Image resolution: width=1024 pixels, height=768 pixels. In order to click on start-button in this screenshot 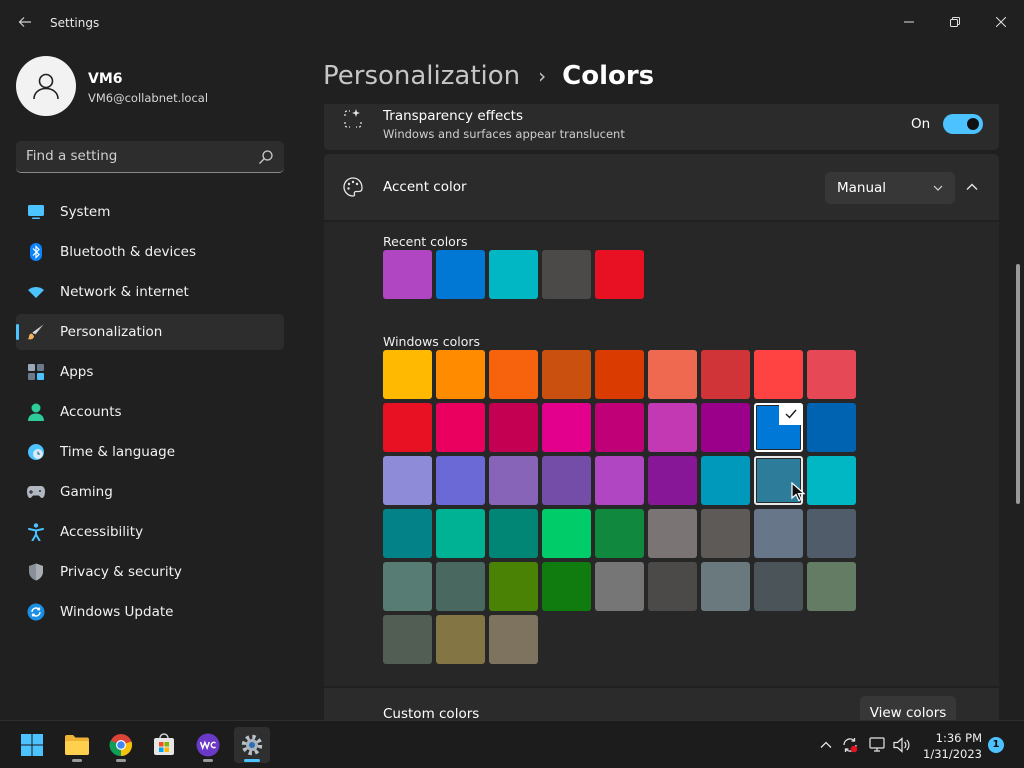, I will do `click(32, 745)`.